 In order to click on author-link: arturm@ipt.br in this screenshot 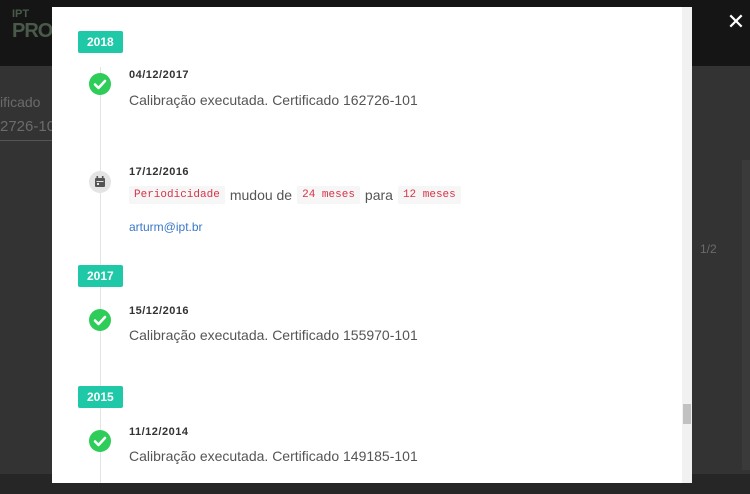, I will do `click(166, 227)`.